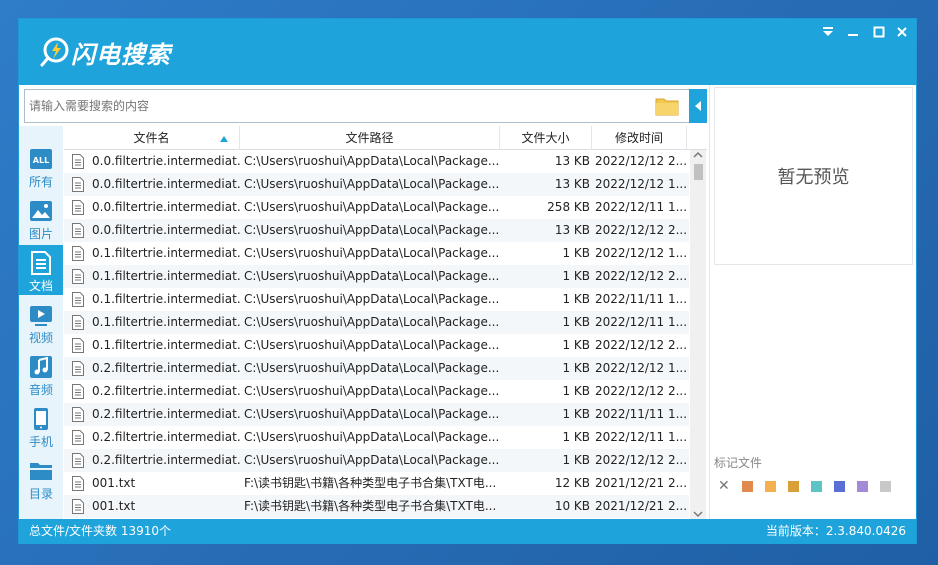  Describe the element at coordinates (724, 486) in the screenshot. I see `clear-mark-icon: ✕` at that location.